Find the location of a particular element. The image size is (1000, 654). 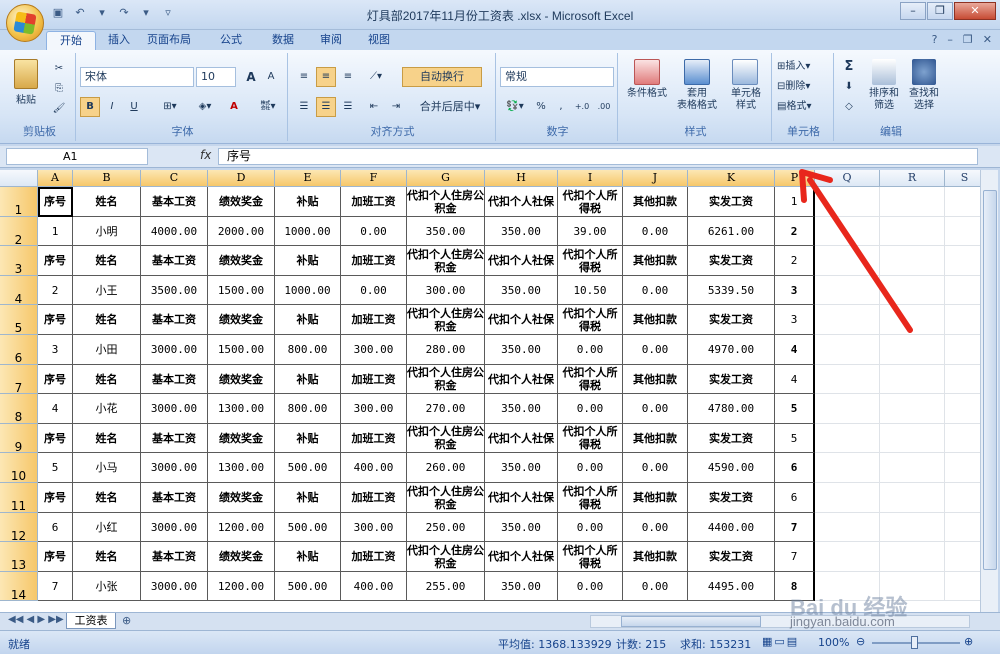

decrease-indent-icon: ⇤ is located at coordinates (374, 107).